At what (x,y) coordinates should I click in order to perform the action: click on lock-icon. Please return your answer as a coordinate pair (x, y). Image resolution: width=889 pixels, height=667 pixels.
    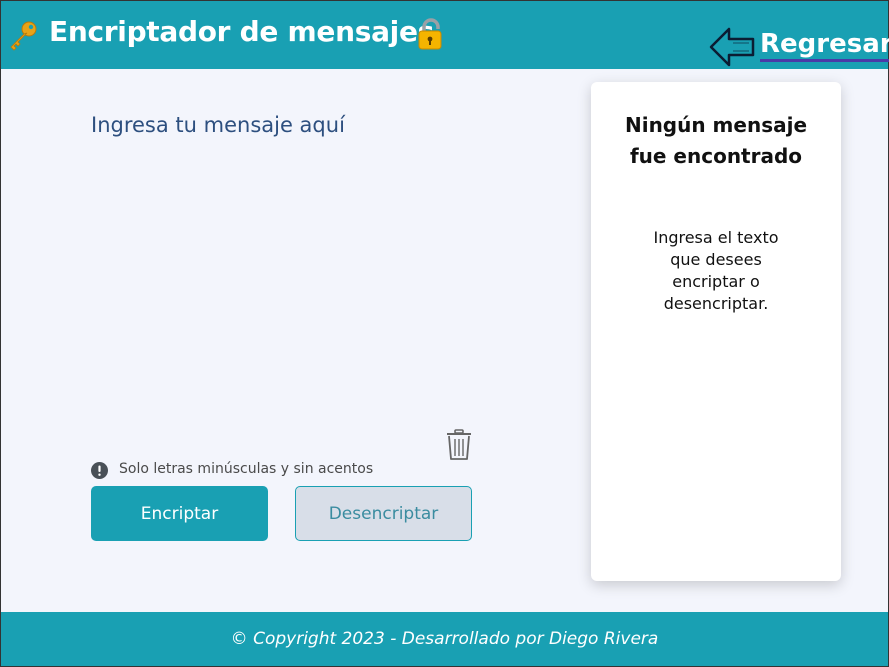
    Looking at the image, I should click on (430, 34).